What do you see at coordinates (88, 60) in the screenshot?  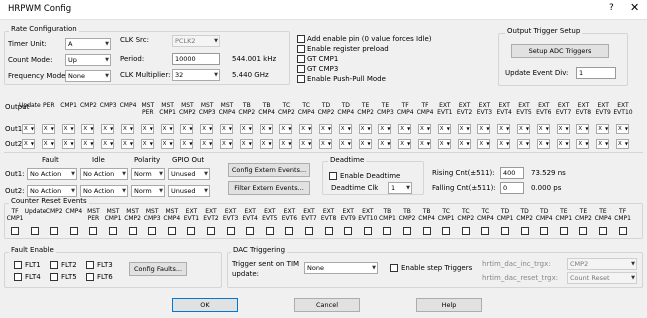 I see `count-mode-select: Up ▼` at bounding box center [88, 60].